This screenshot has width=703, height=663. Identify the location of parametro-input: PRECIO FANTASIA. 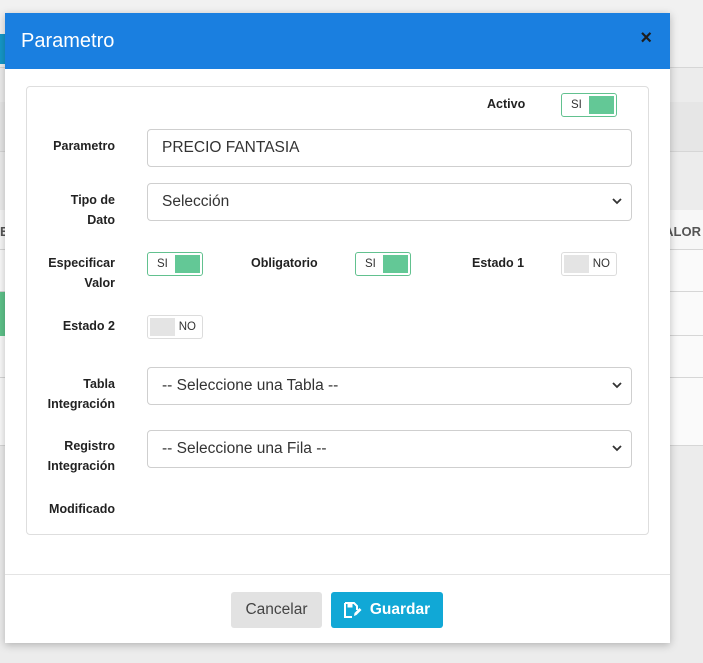
(389, 148).